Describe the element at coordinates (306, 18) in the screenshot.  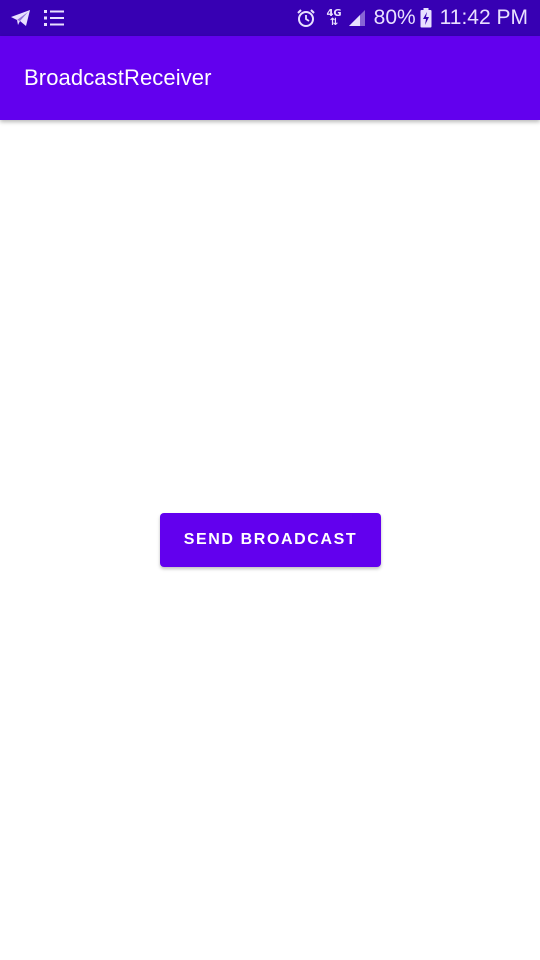
I see `alarm-icon` at that location.